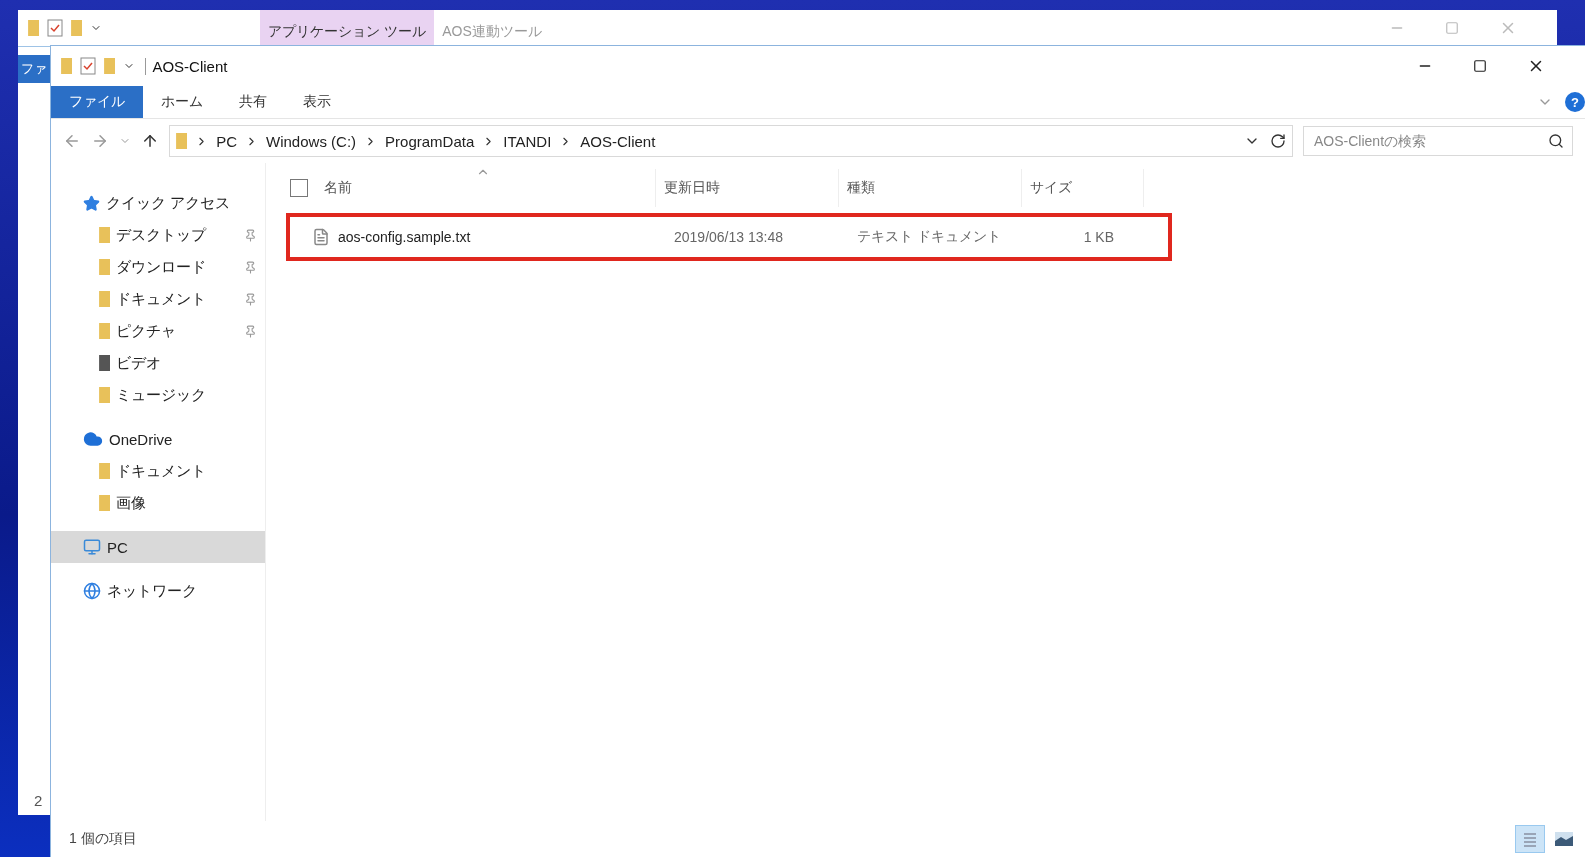 The height and width of the screenshot is (857, 1585). Describe the element at coordinates (158, 235) in the screenshot. I see `nav-item: デスクトップ` at that location.